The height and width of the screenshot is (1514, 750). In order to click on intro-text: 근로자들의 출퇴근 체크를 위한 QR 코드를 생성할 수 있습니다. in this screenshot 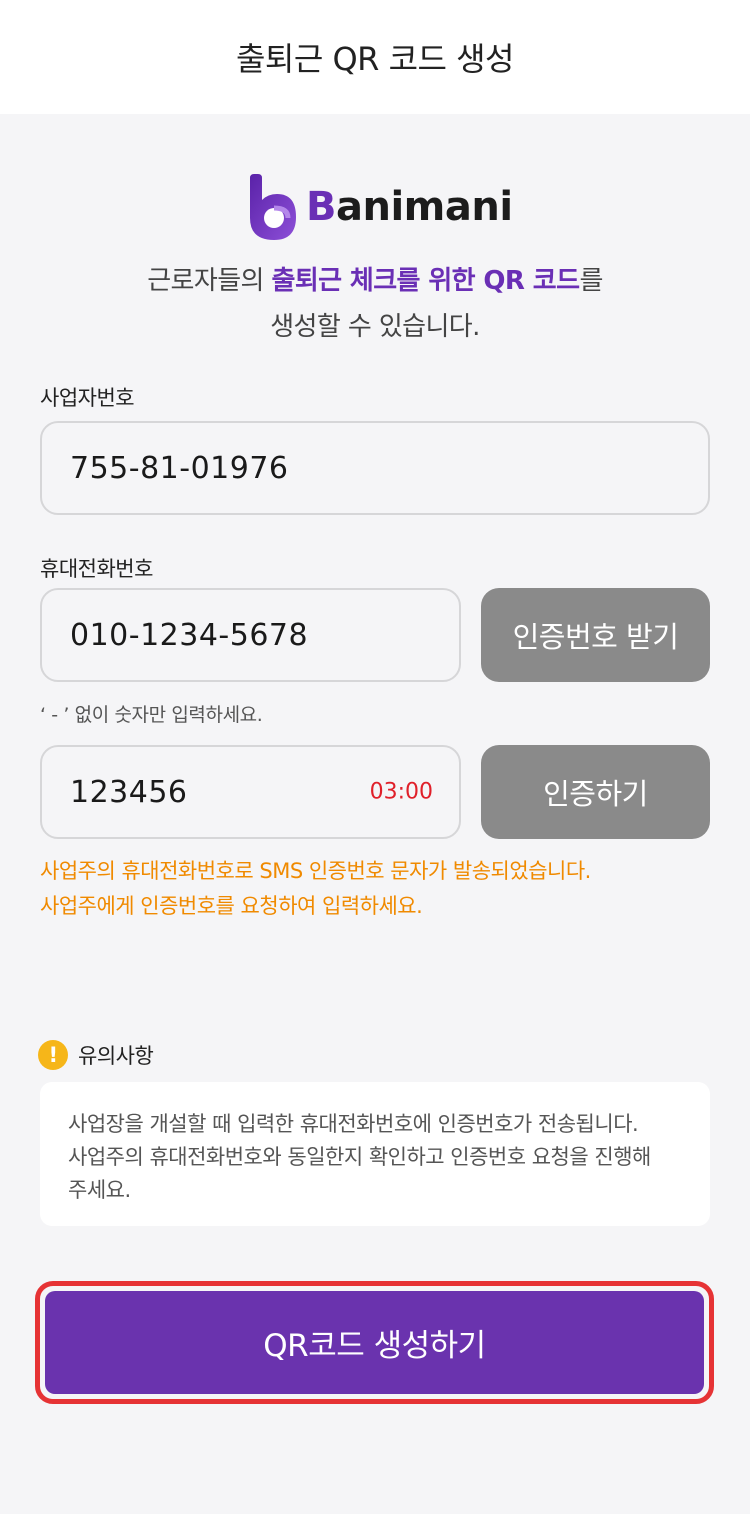, I will do `click(375, 304)`.